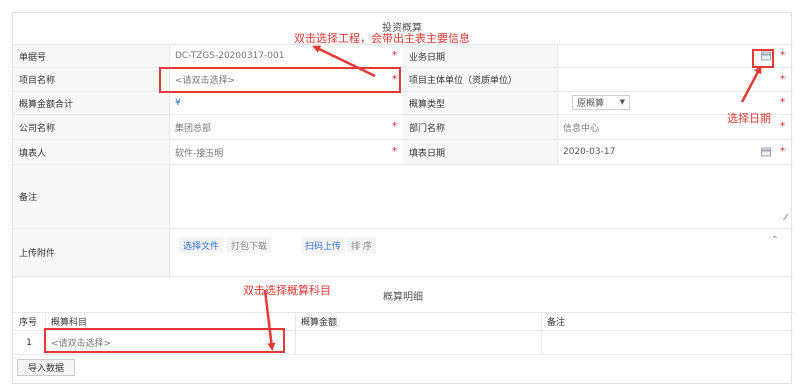 The image size is (799, 392). Describe the element at coordinates (403, 321) in the screenshot. I see `detail-header-row: 序号 概算科目 概算金额 备注` at that location.